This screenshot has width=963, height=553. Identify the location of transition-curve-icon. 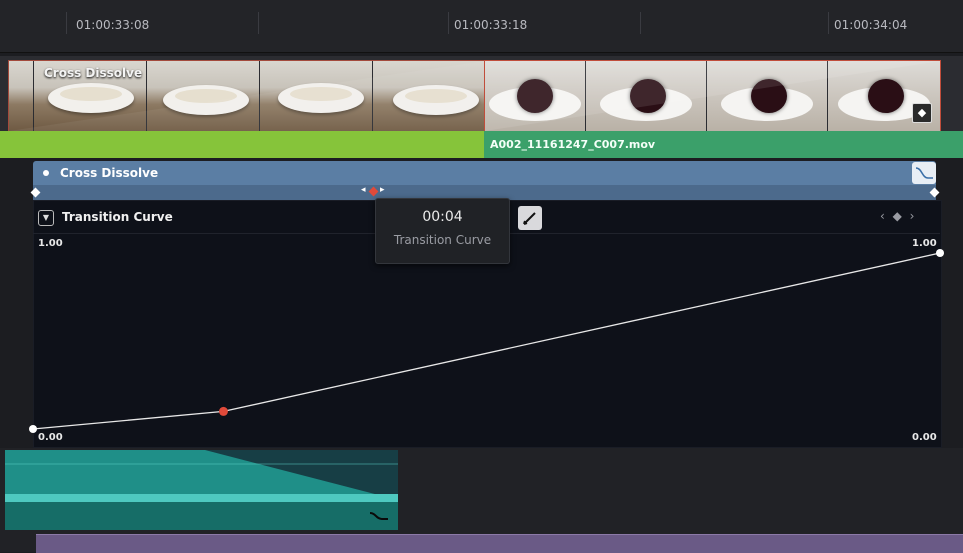
(379, 517).